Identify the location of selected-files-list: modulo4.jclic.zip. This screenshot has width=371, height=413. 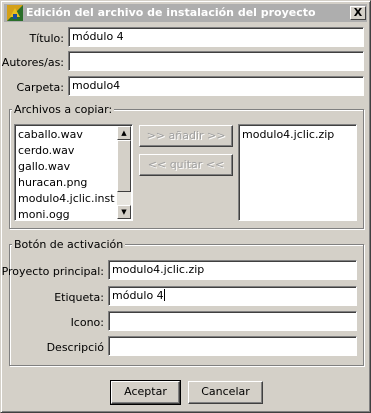
(297, 172).